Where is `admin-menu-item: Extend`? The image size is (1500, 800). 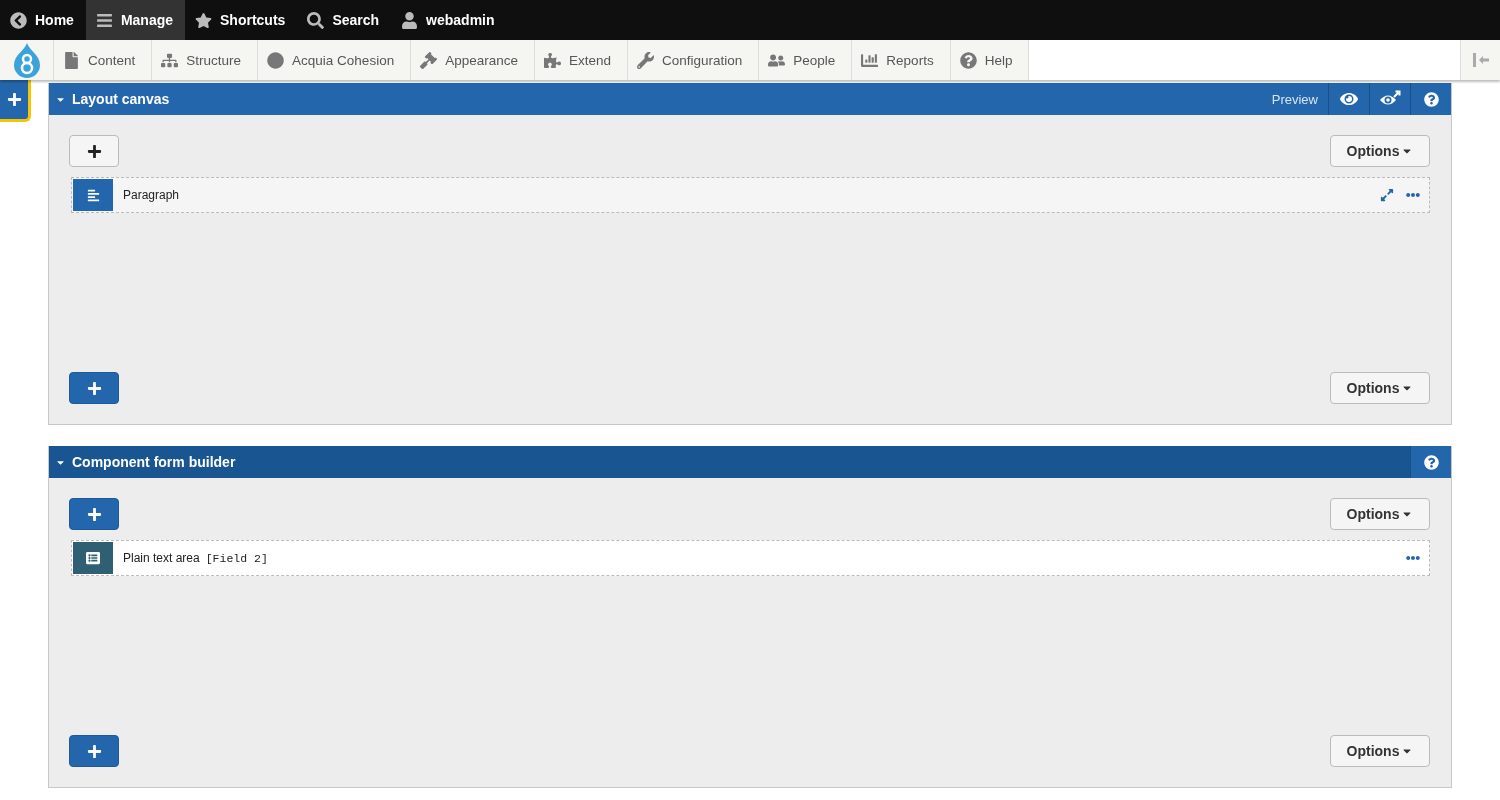
admin-menu-item: Extend is located at coordinates (581, 60).